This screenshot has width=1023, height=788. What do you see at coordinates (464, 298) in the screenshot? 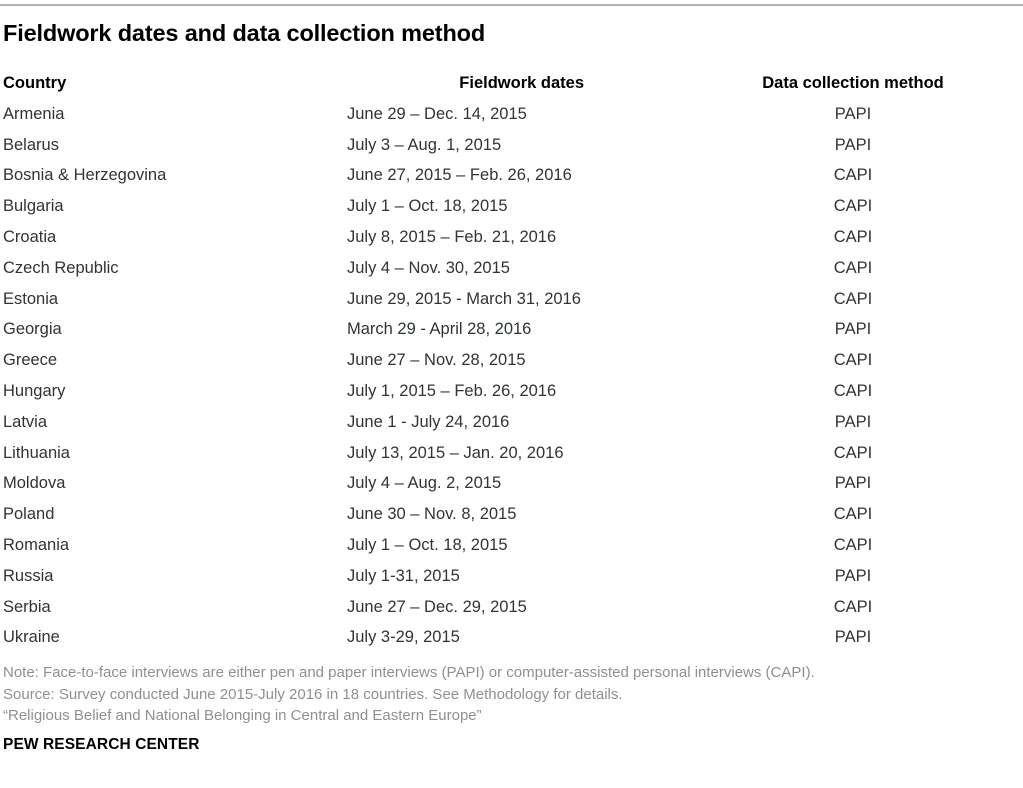
I see `cell-fieldwork-dates: June 29, 2015 - March 31, 2016` at bounding box center [464, 298].